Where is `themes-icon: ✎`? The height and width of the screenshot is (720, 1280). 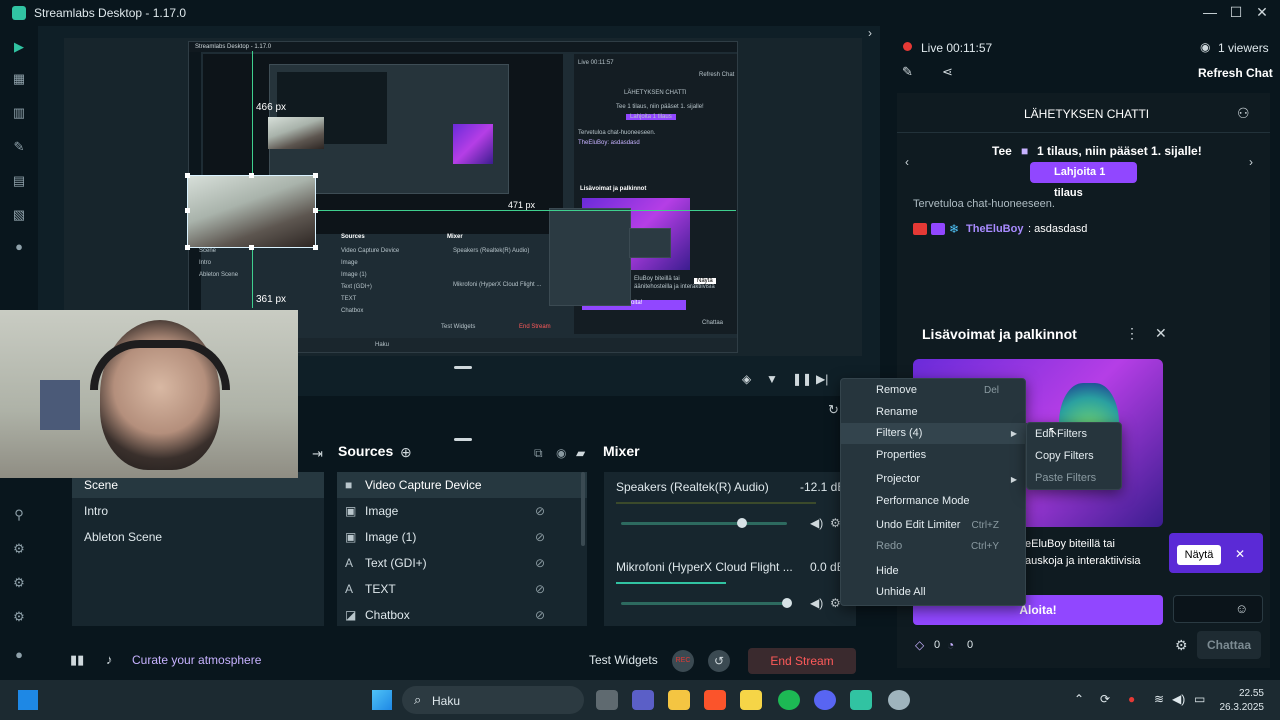 themes-icon: ✎ is located at coordinates (19, 147).